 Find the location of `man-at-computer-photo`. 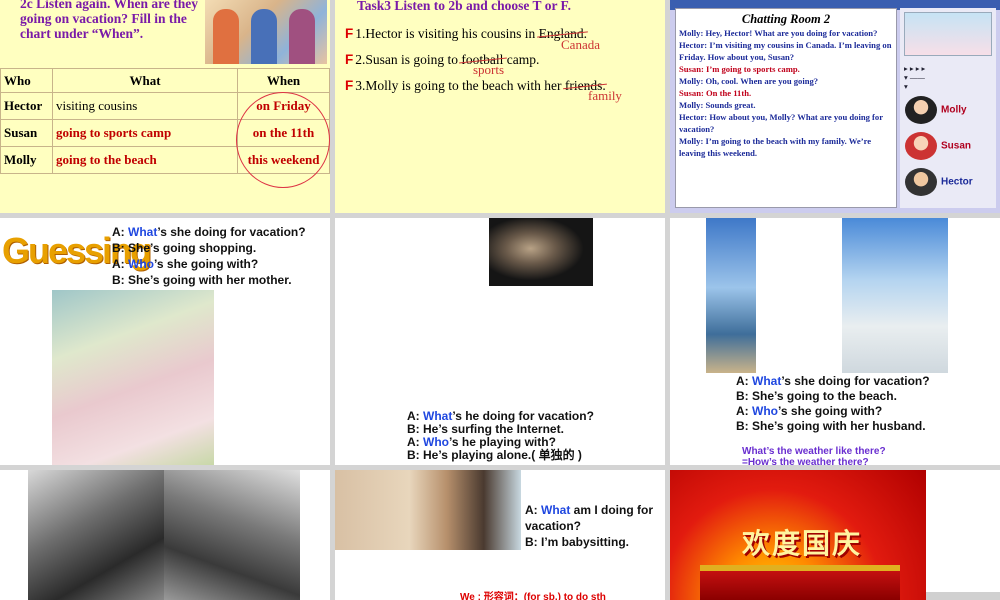

man-at-computer-photo is located at coordinates (428, 510).